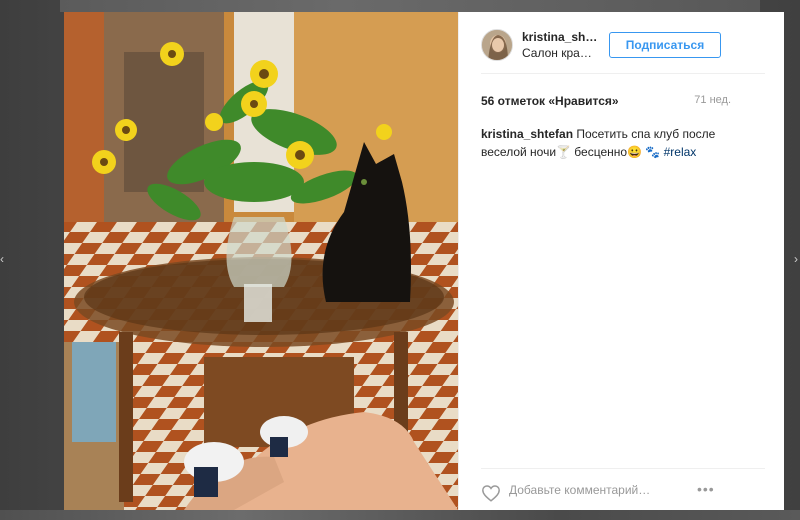 Image resolution: width=800 pixels, height=520 pixels. What do you see at coordinates (665, 45) in the screenshot?
I see `follow-button: Подписаться` at bounding box center [665, 45].